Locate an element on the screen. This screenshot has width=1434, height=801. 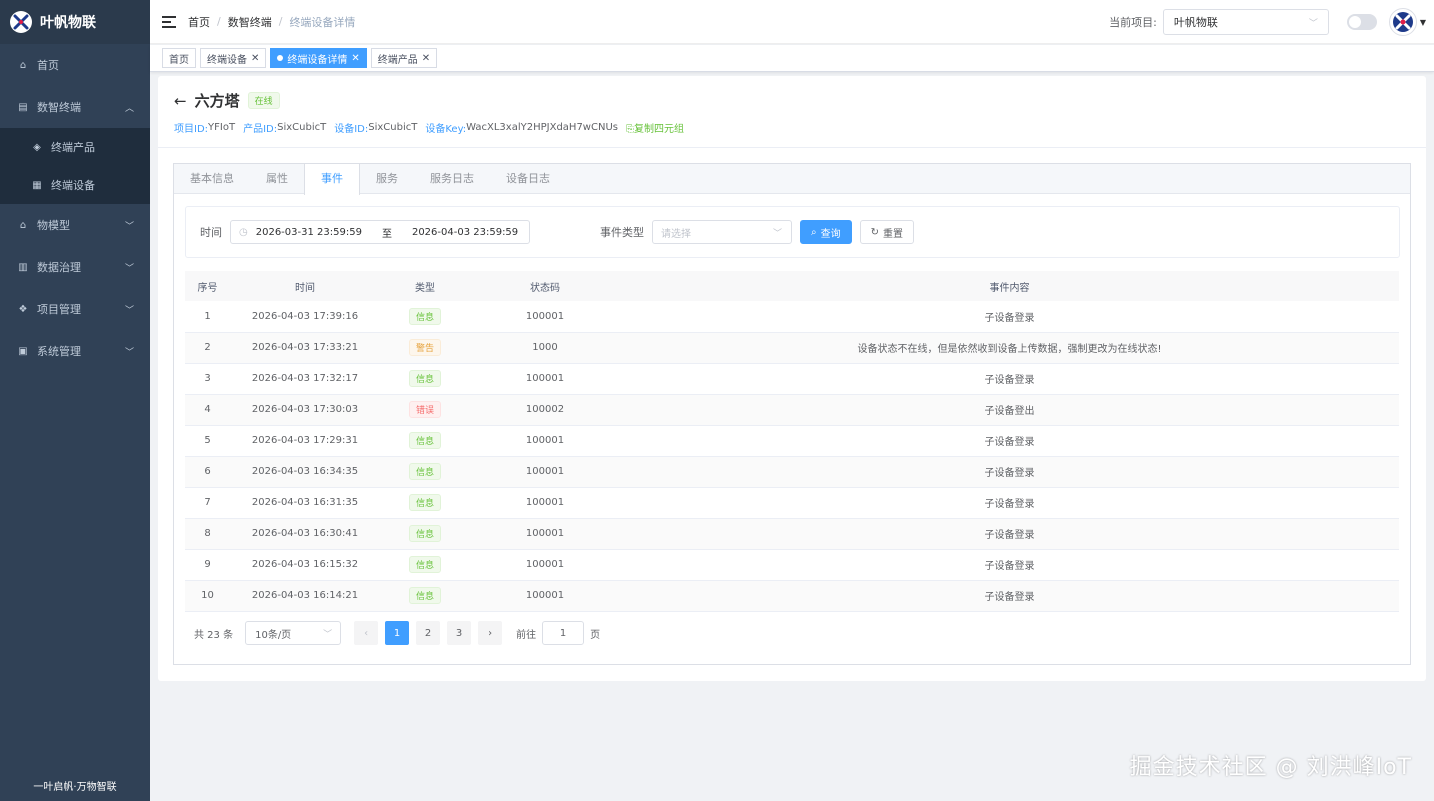
next-page-button: › is located at coordinates (490, 633).